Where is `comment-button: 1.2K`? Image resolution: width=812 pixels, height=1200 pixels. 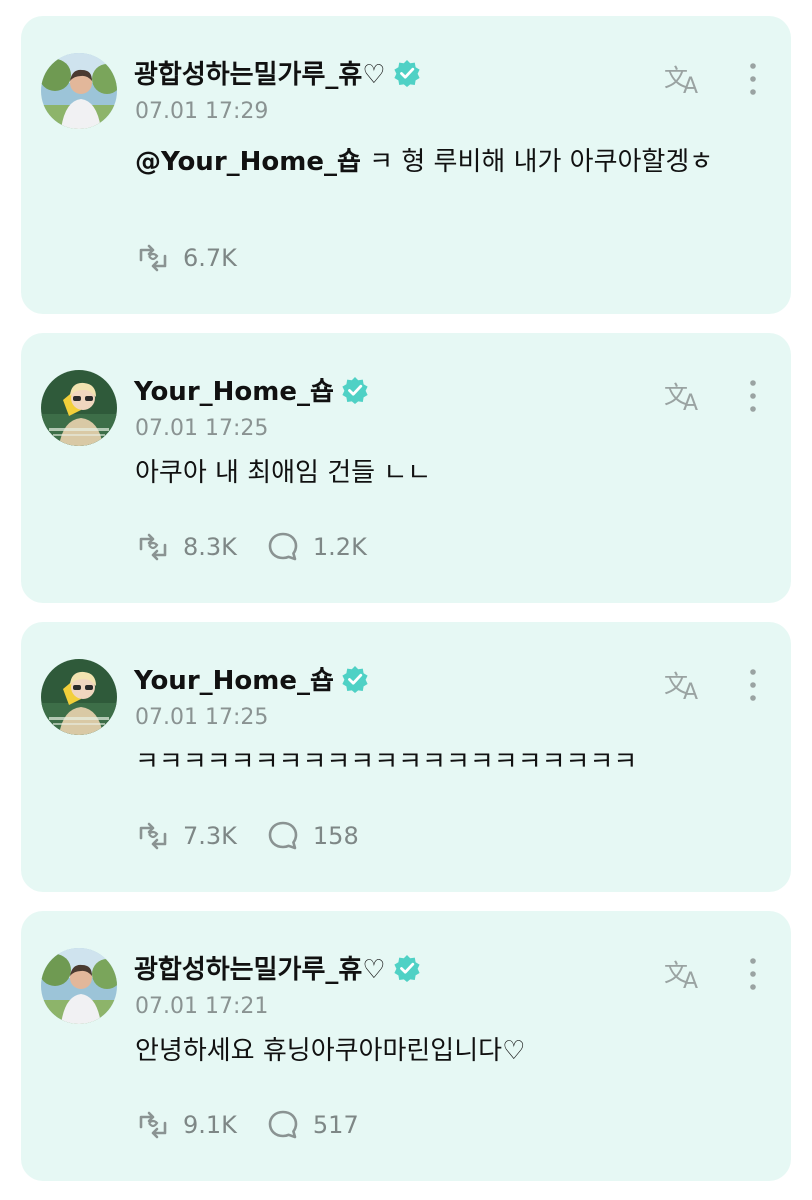
comment-button: 1.2K is located at coordinates (316, 547).